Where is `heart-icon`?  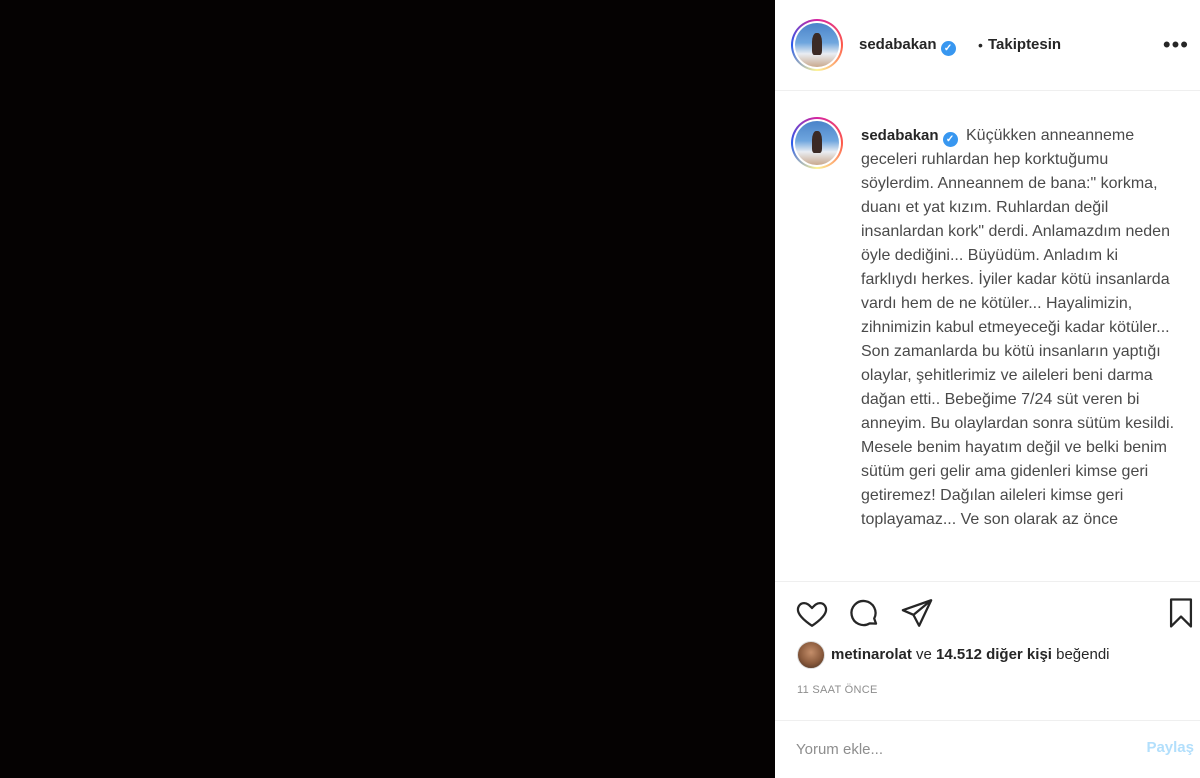 heart-icon is located at coordinates (812, 613).